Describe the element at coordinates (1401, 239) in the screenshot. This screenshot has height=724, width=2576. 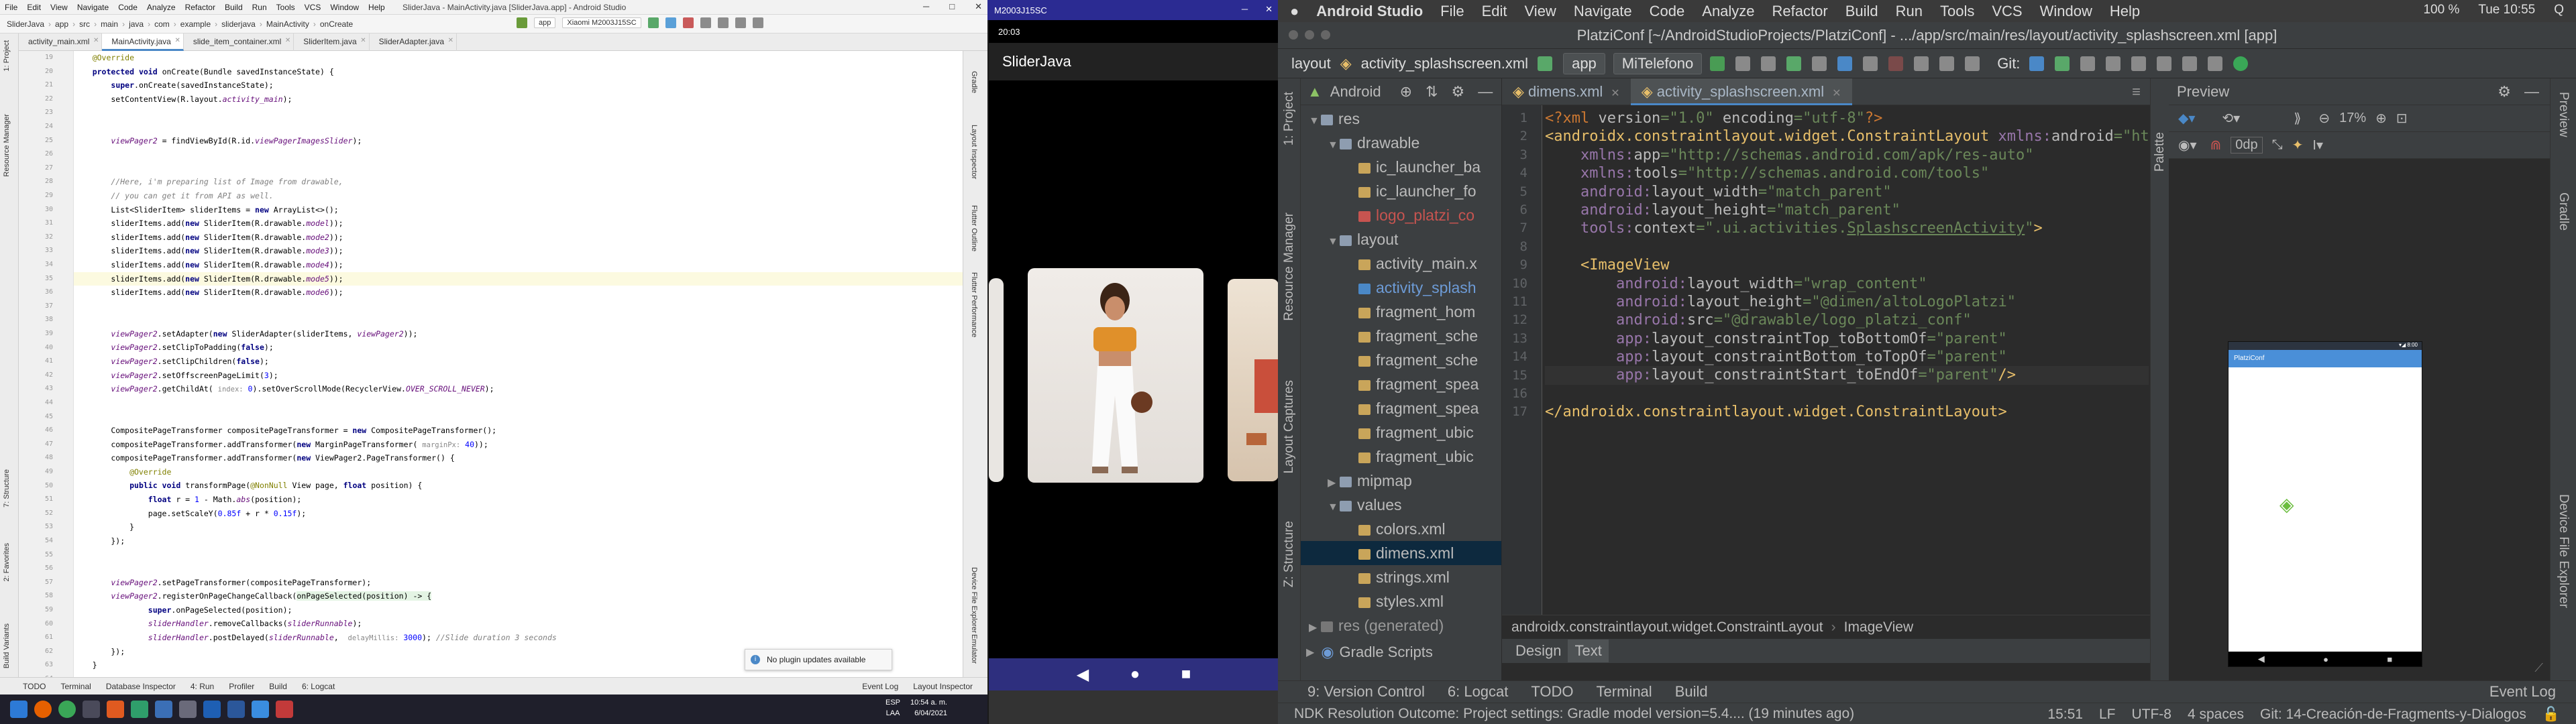
I see `tree-item: ▼ layout` at that location.